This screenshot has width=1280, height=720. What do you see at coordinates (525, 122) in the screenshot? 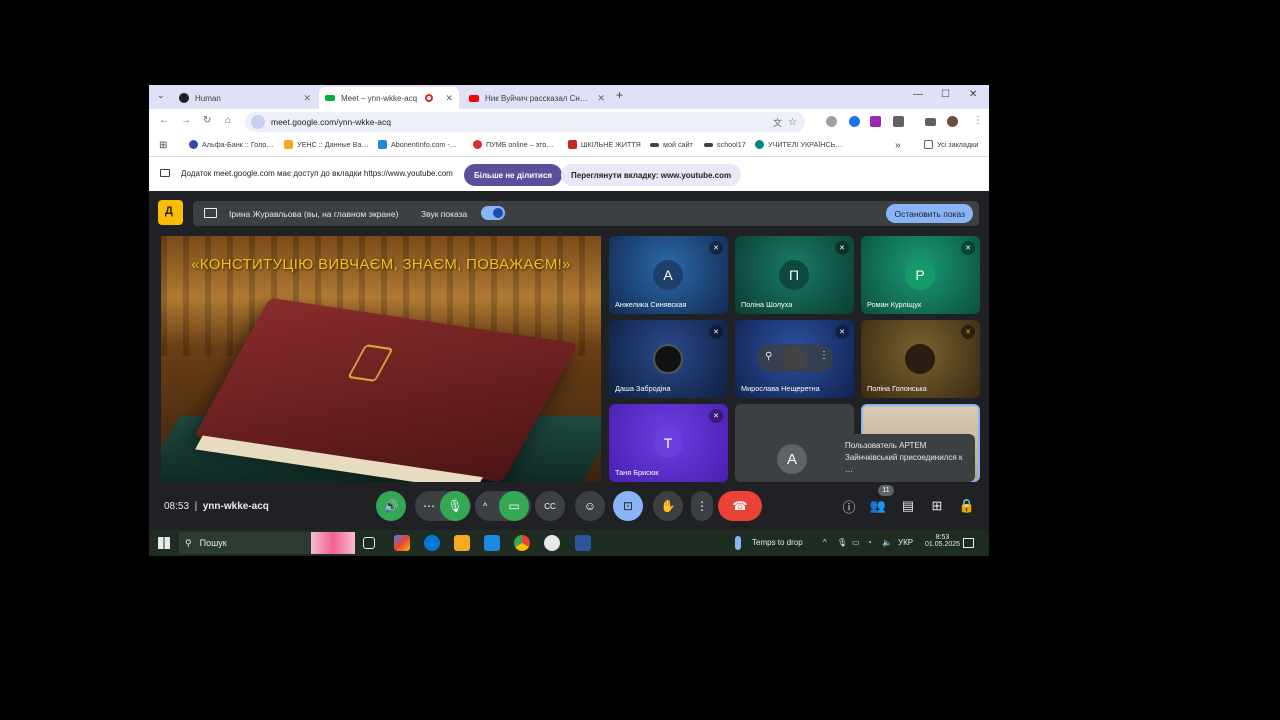
I see `address-bar: meet.google.com/ynn-wkke-acq ⽂ ☆` at bounding box center [525, 122].